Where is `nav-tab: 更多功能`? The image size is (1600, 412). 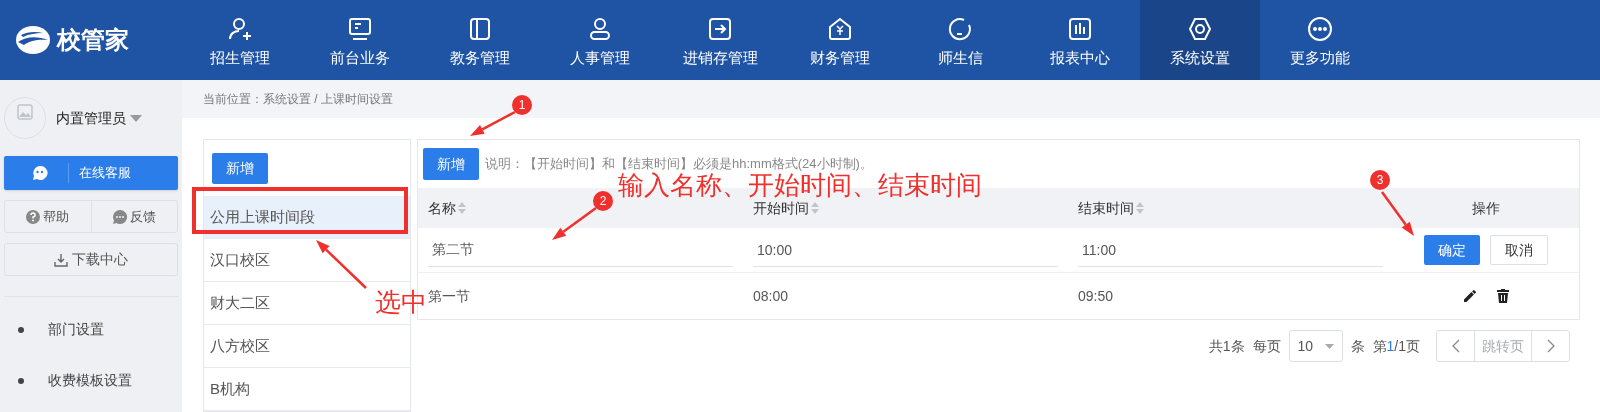 nav-tab: 更多功能 is located at coordinates (1320, 40).